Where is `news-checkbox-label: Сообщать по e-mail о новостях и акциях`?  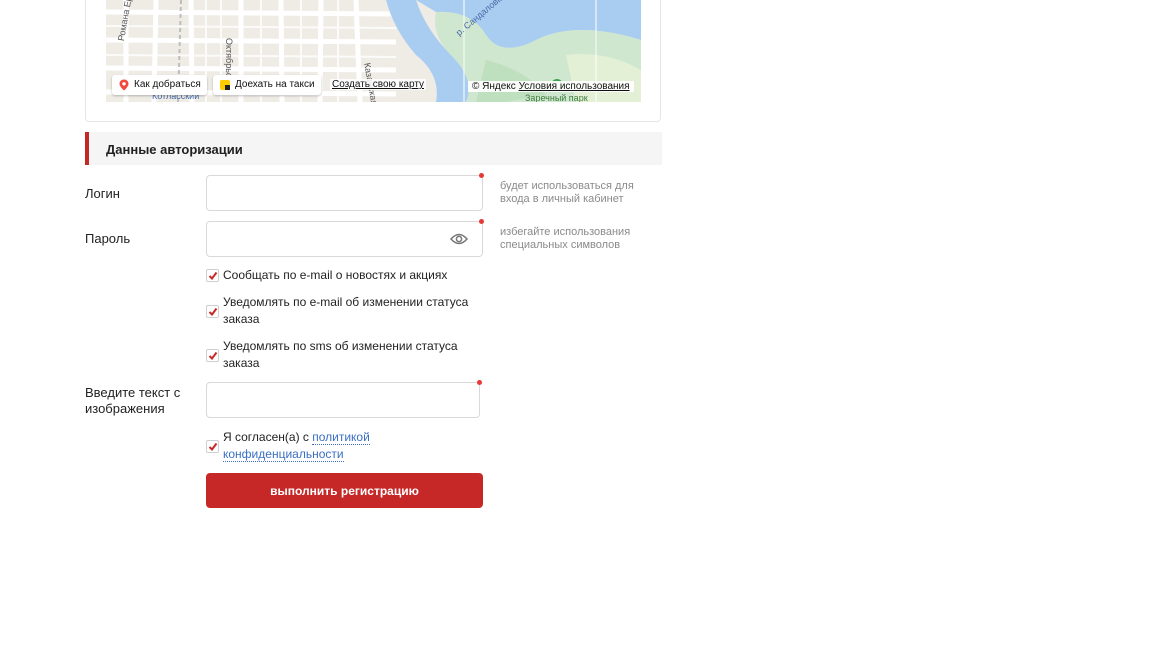
news-checkbox-label: Сообщать по e-mail о новостях и акциях is located at coordinates (353, 275).